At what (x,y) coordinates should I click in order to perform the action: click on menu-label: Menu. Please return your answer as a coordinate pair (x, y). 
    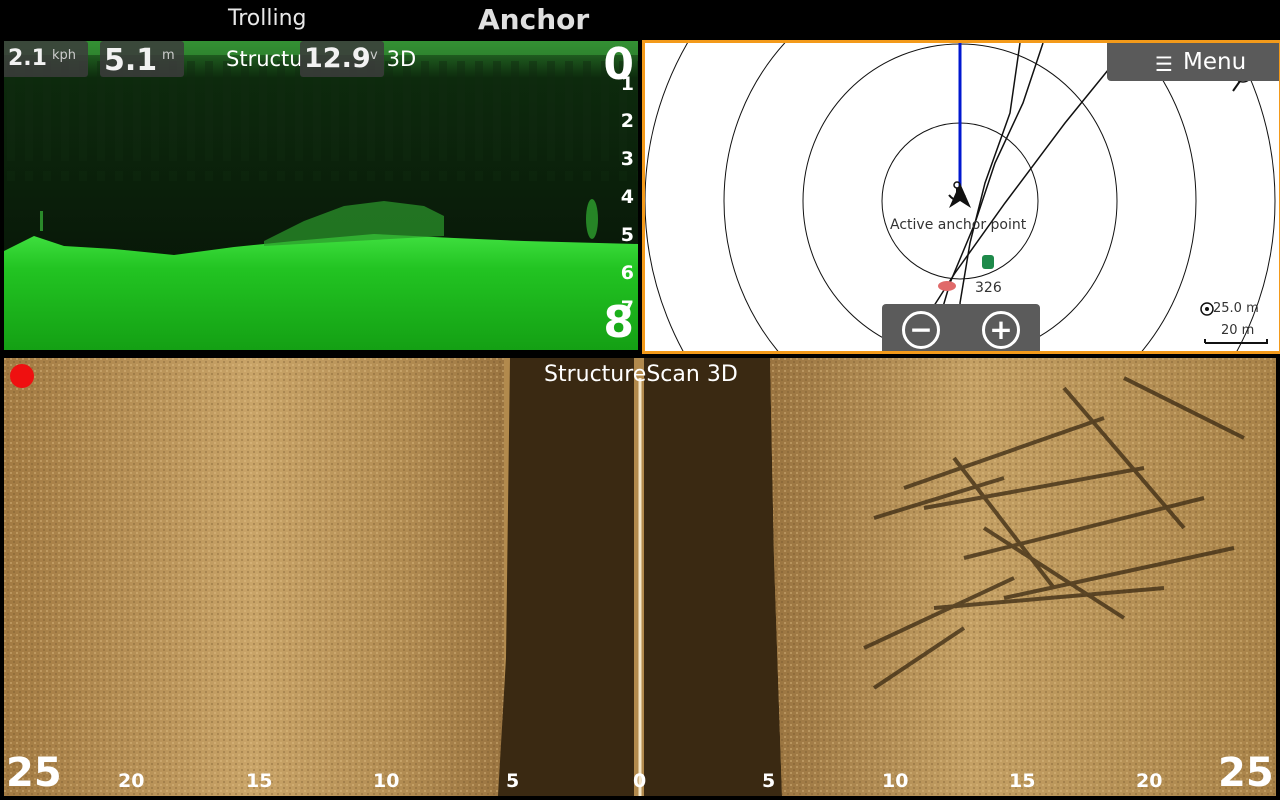
    Looking at the image, I should click on (1215, 62).